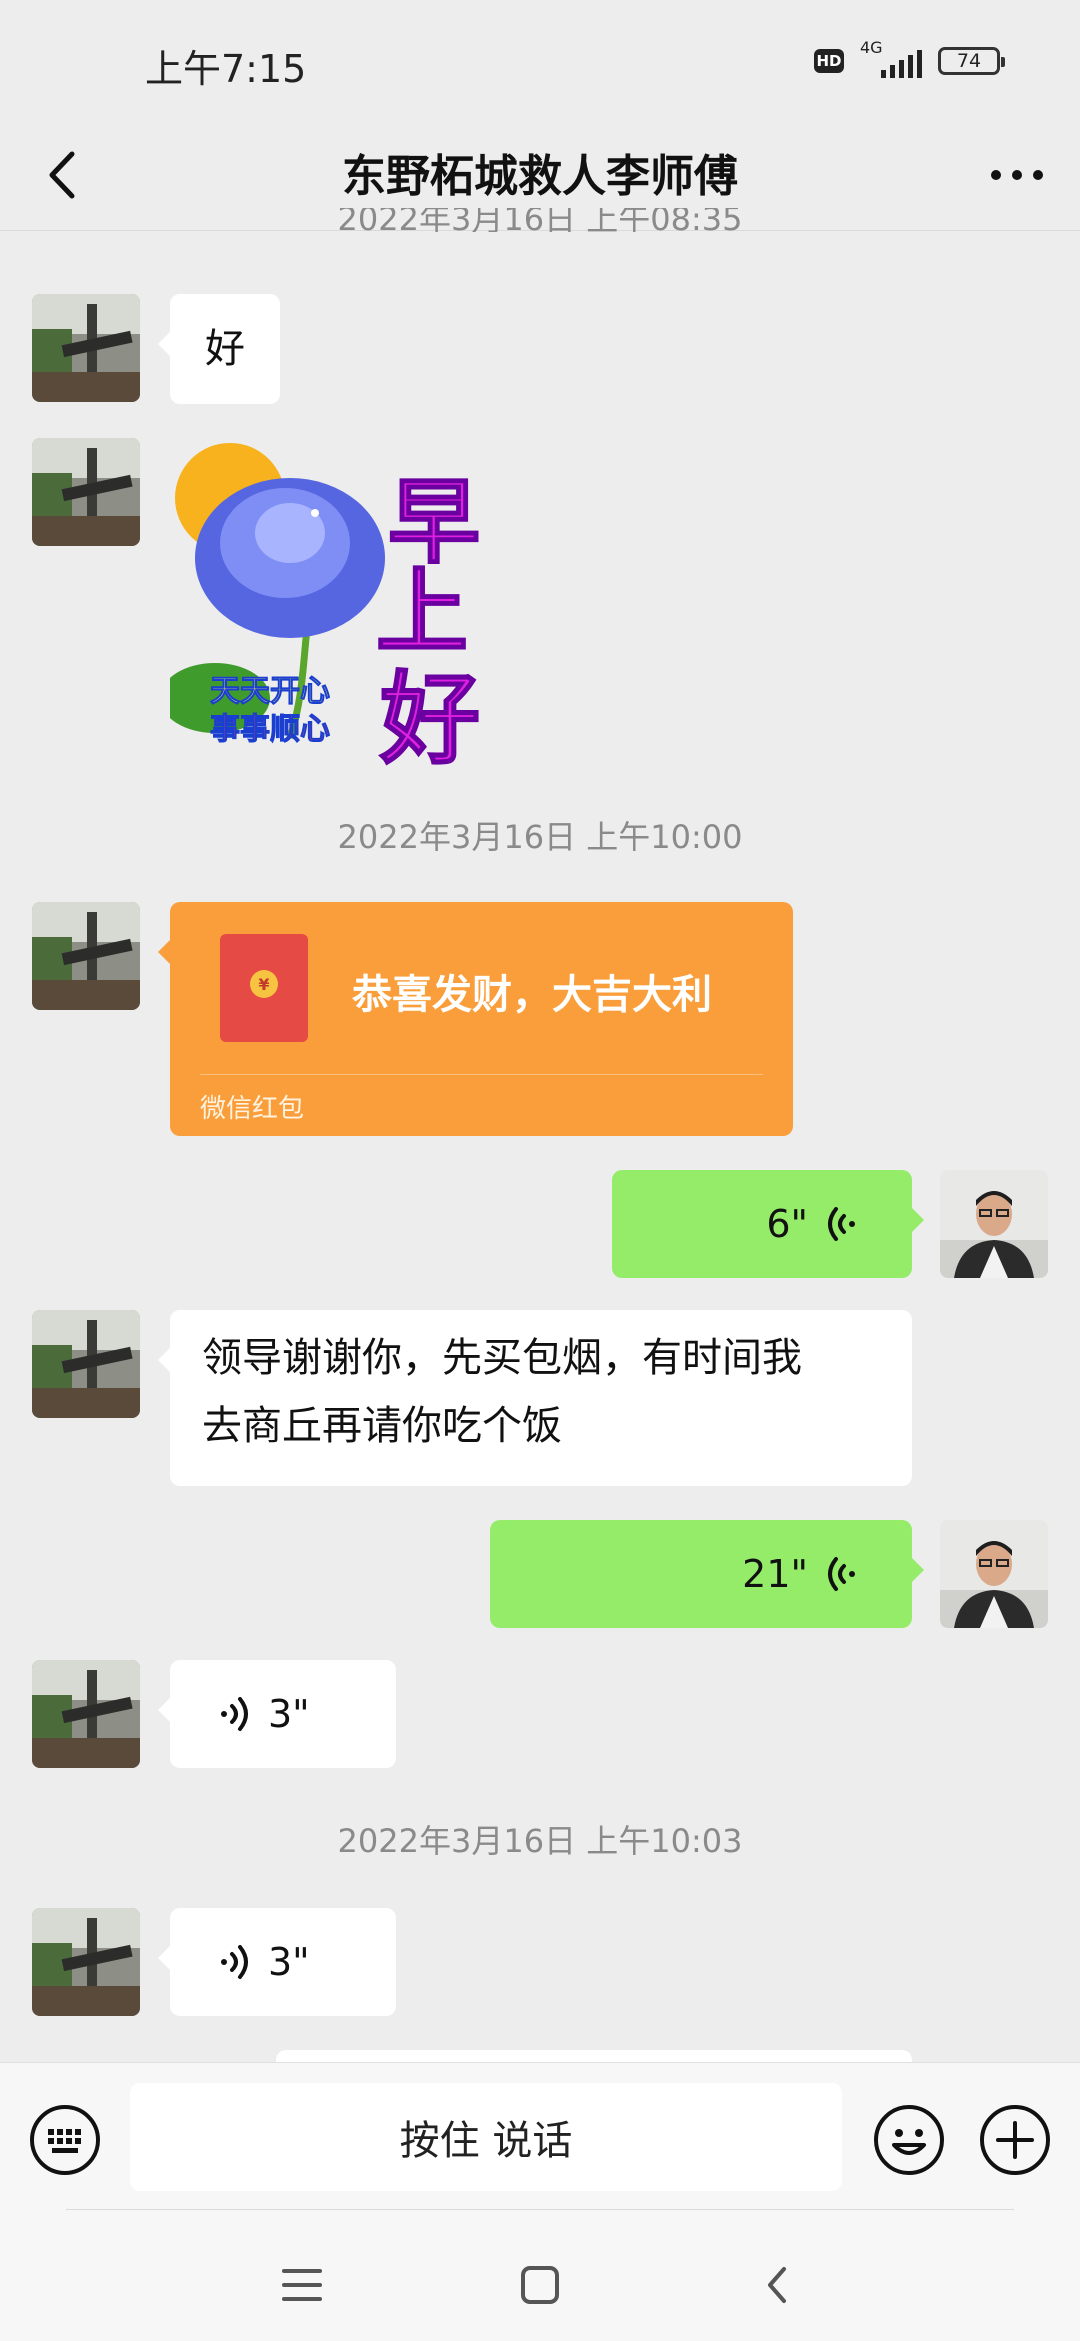 The height and width of the screenshot is (2341, 1080). Describe the element at coordinates (532, 995) in the screenshot. I see `red-packet-title: 恭喜发财，大吉大利` at that location.